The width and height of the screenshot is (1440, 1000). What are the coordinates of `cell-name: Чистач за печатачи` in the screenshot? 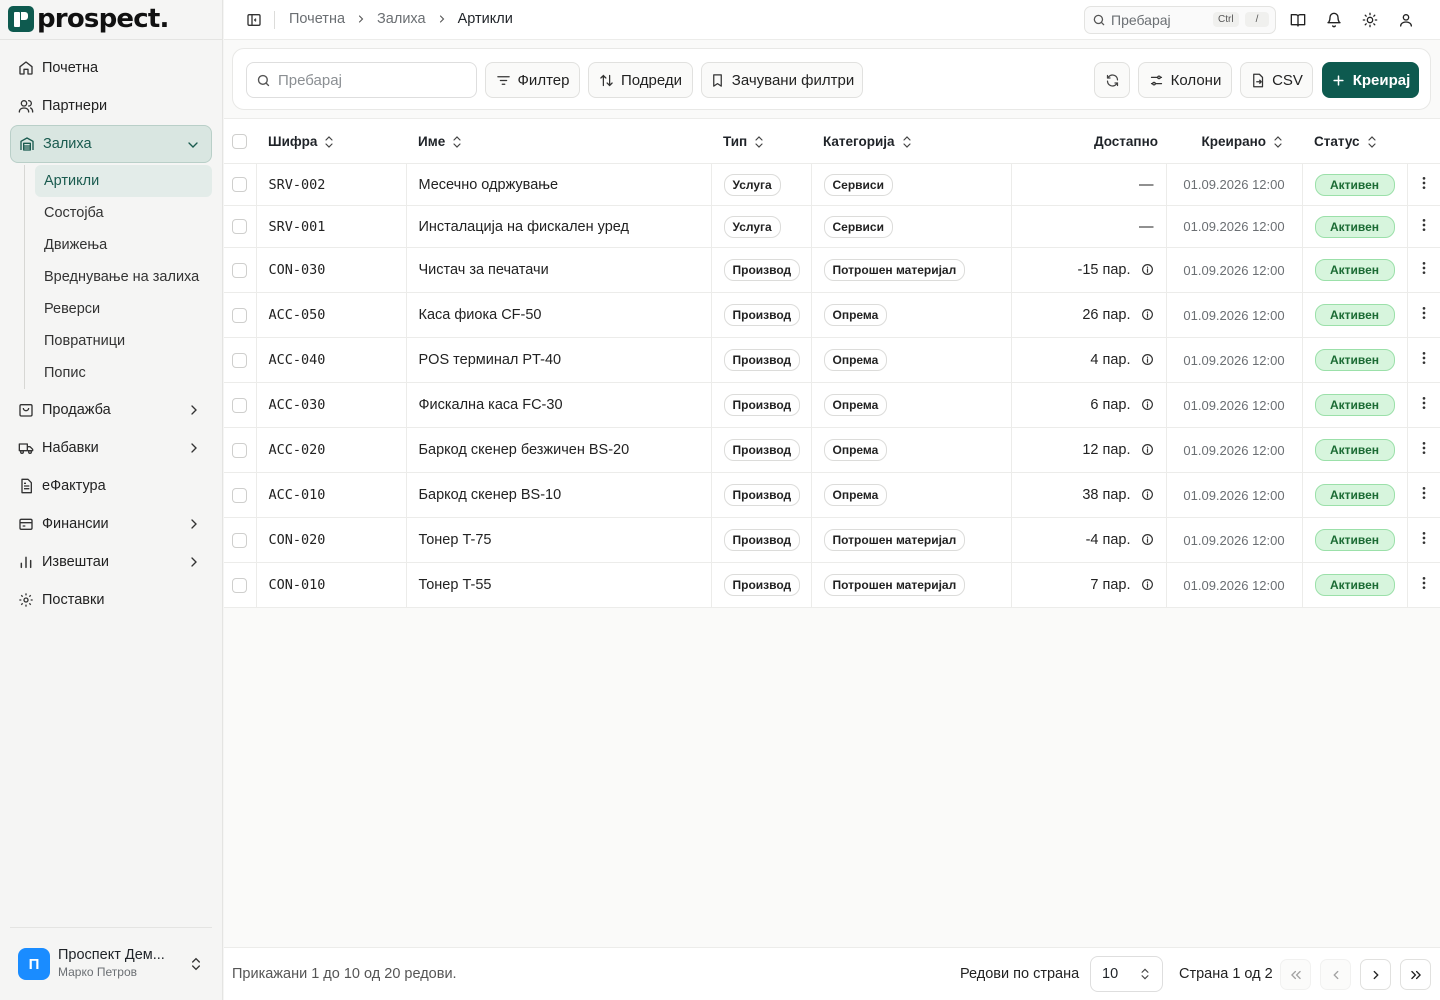 It's located at (559, 270).